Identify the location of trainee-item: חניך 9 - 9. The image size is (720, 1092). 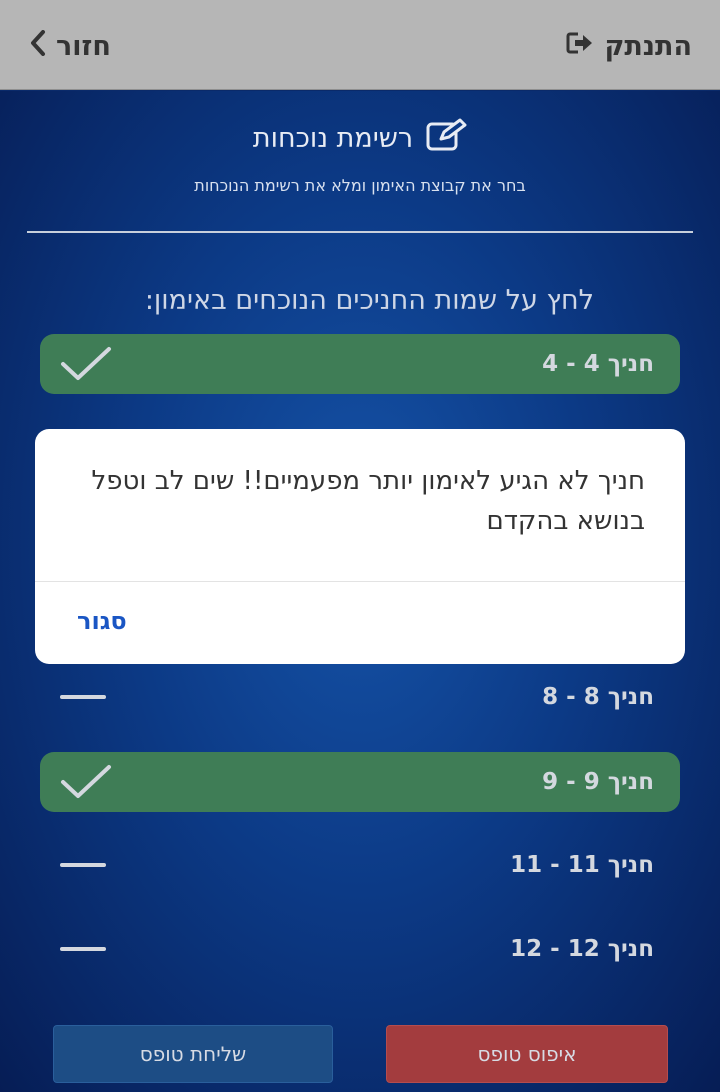
(360, 782).